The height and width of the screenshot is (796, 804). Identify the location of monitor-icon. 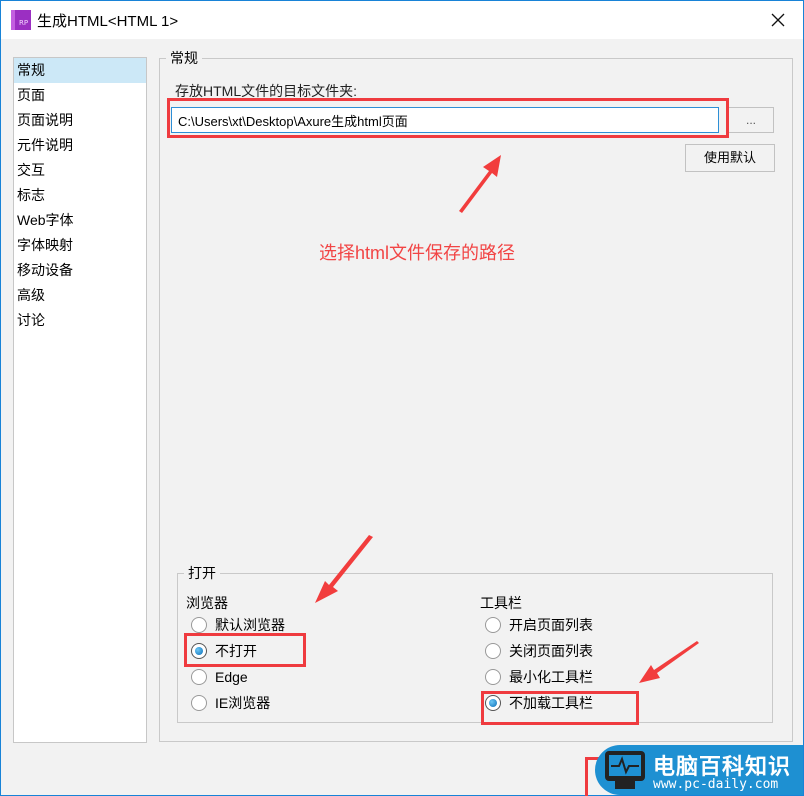
(625, 766).